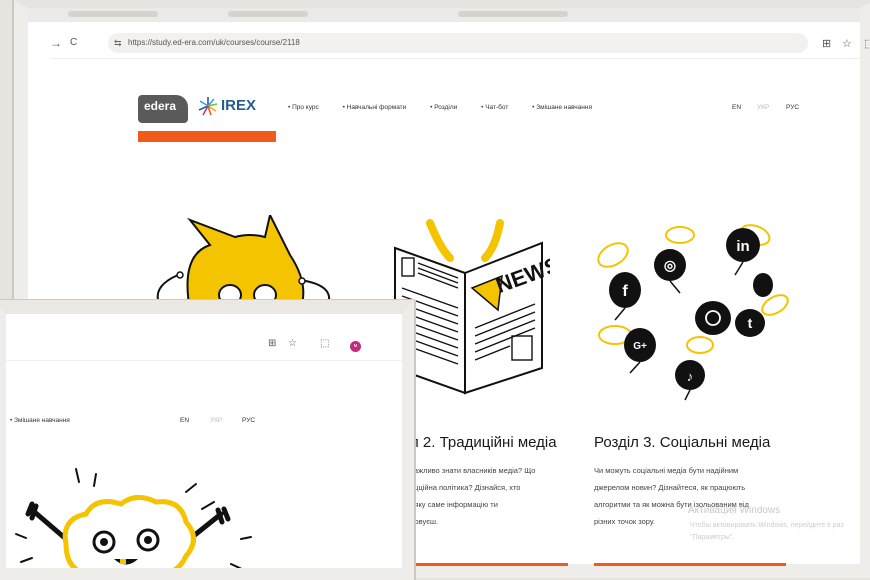 Image resolution: width=870 pixels, height=580 pixels. Describe the element at coordinates (204, 337) in the screenshot. I see `front-toolbar: ⊞ ☆ ⬚ м` at that location.